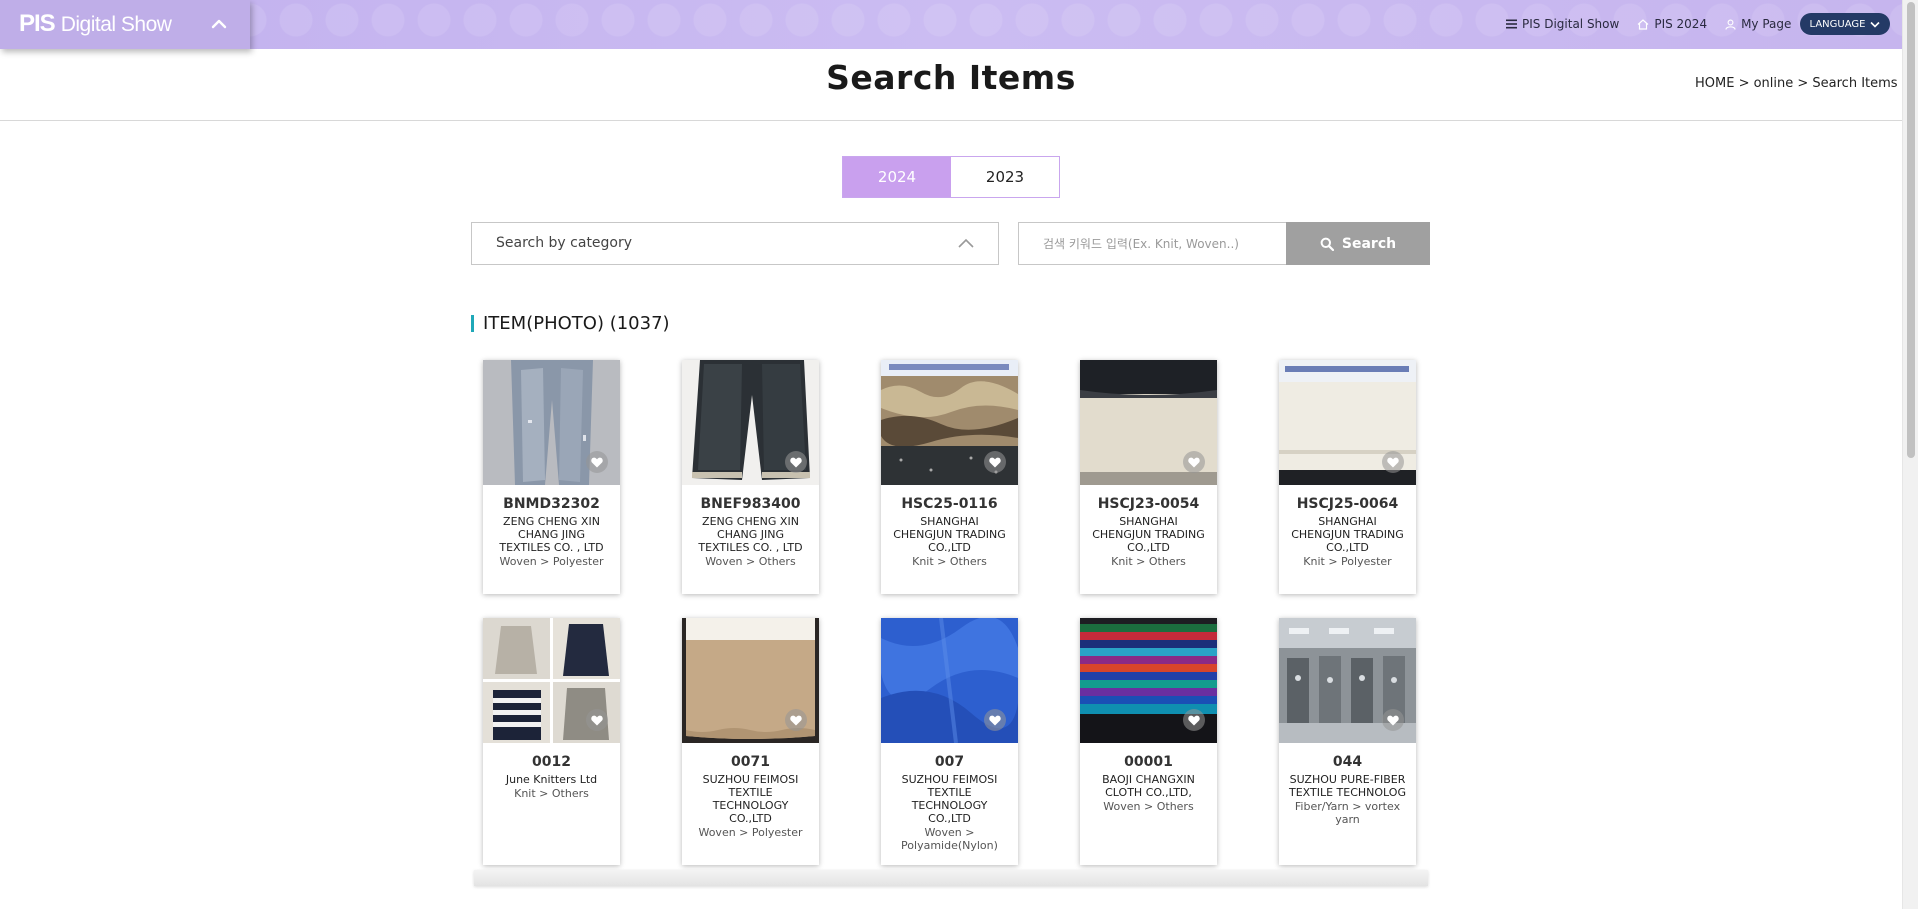 This screenshot has height=909, width=1918. Describe the element at coordinates (1347, 561) in the screenshot. I see `item-category: Knit > Polyester` at that location.